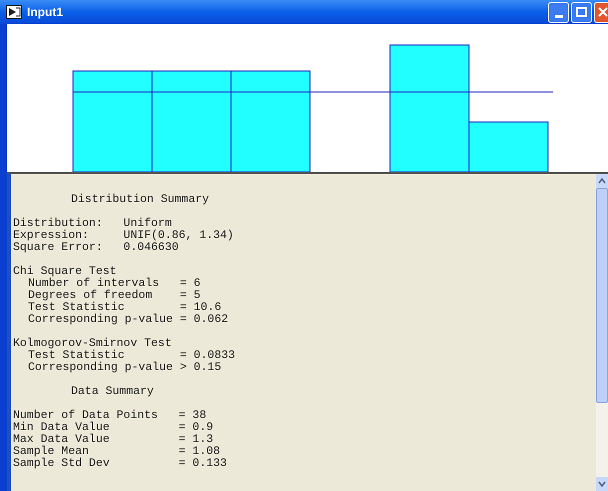 This screenshot has height=491, width=608. What do you see at coordinates (112, 392) in the screenshot?
I see `report-line: Data Summary` at bounding box center [112, 392].